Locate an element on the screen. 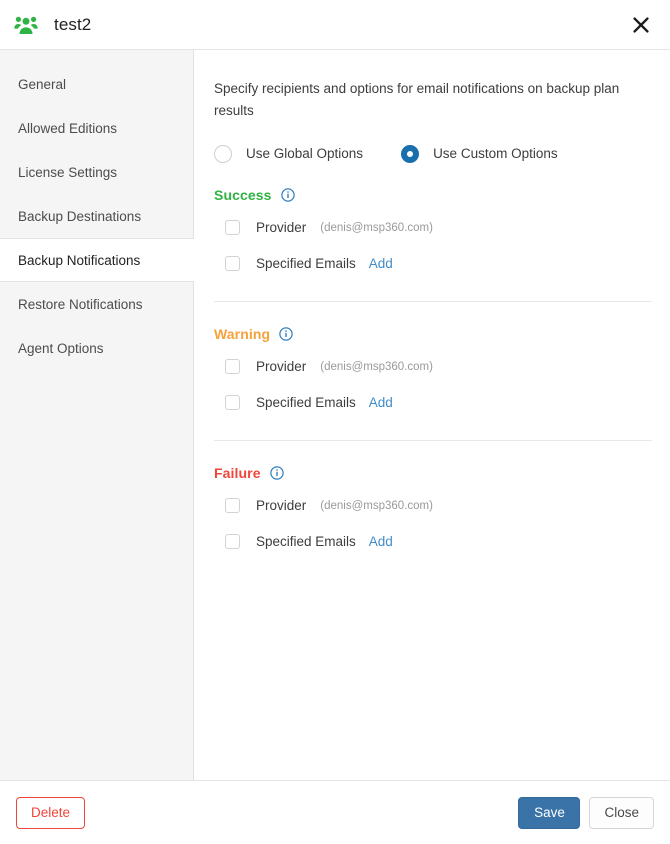 Image resolution: width=670 pixels, height=844 pixels. close-x-icon is located at coordinates (641, 25).